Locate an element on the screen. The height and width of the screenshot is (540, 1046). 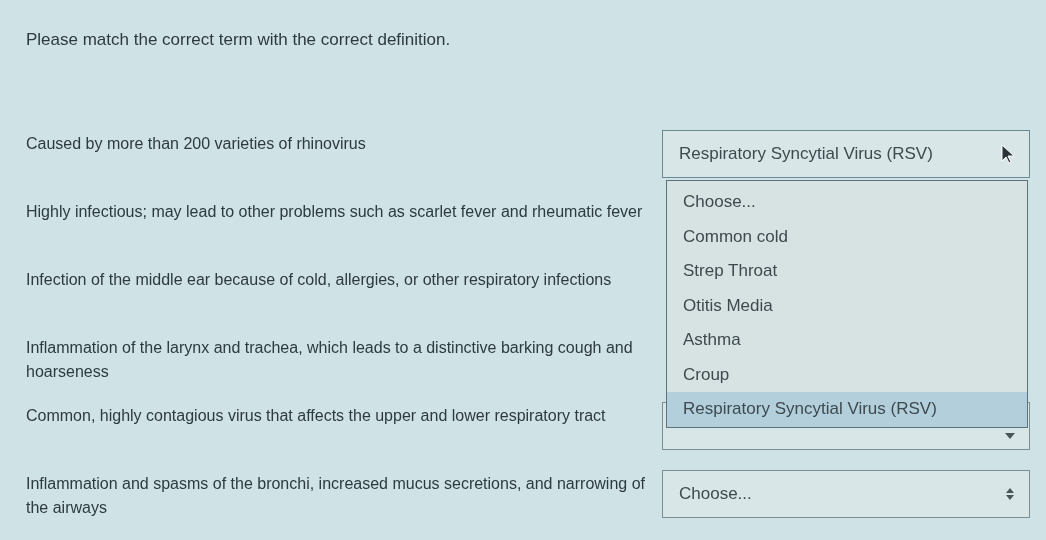
instruction-text: Please match the correct term with the correct definition. is located at coordinates (239, 40).